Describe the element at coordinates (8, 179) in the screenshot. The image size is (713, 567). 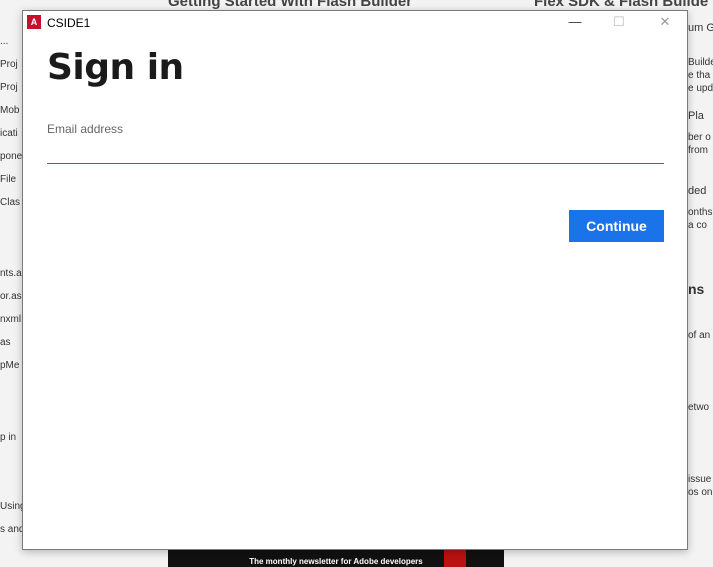
I see `bg-left-item: File` at that location.